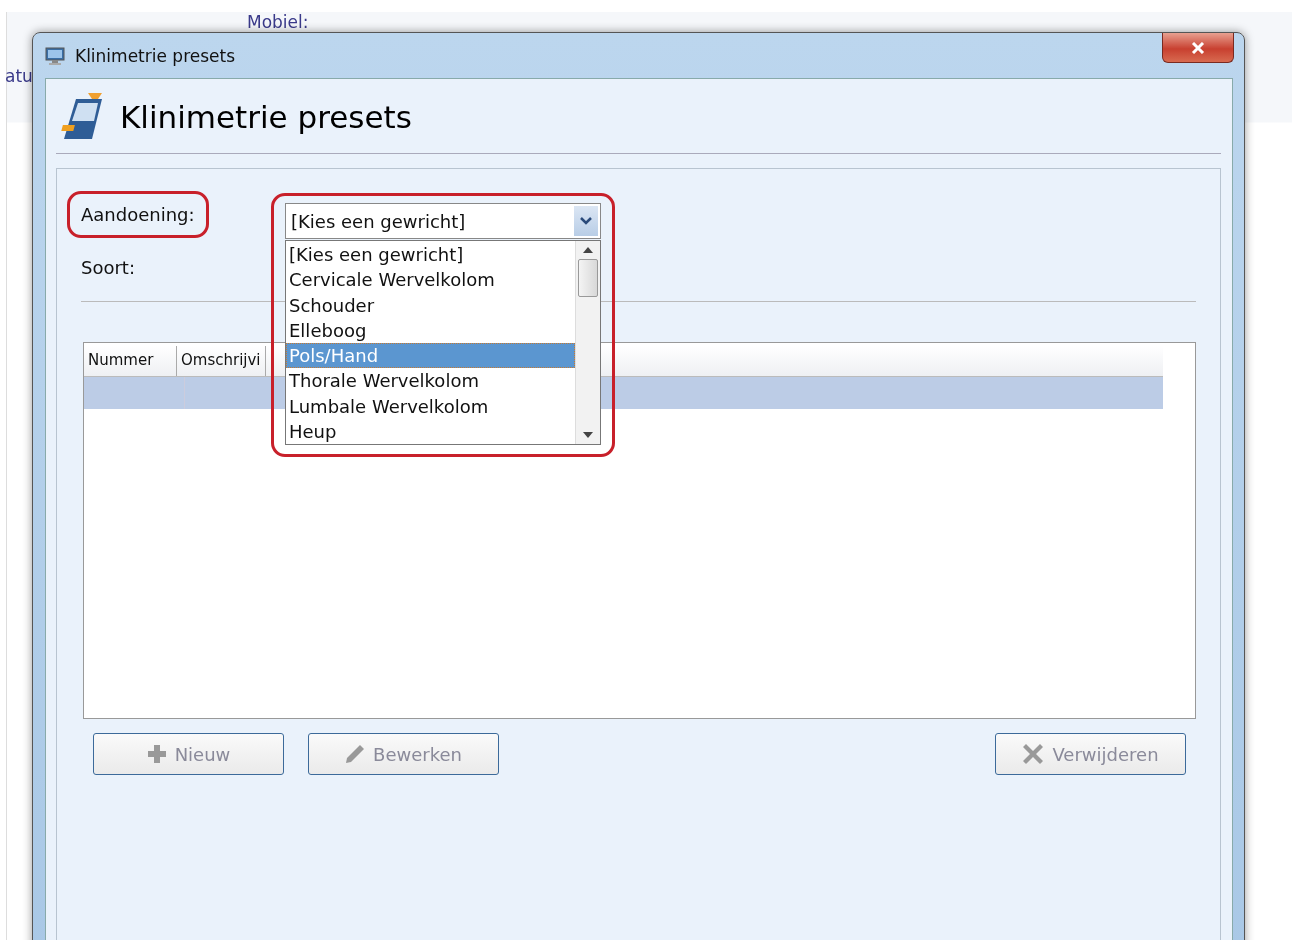 This screenshot has height=940, width=1292. I want to click on dialog-heading: Klinimetrie presets, so click(266, 117).